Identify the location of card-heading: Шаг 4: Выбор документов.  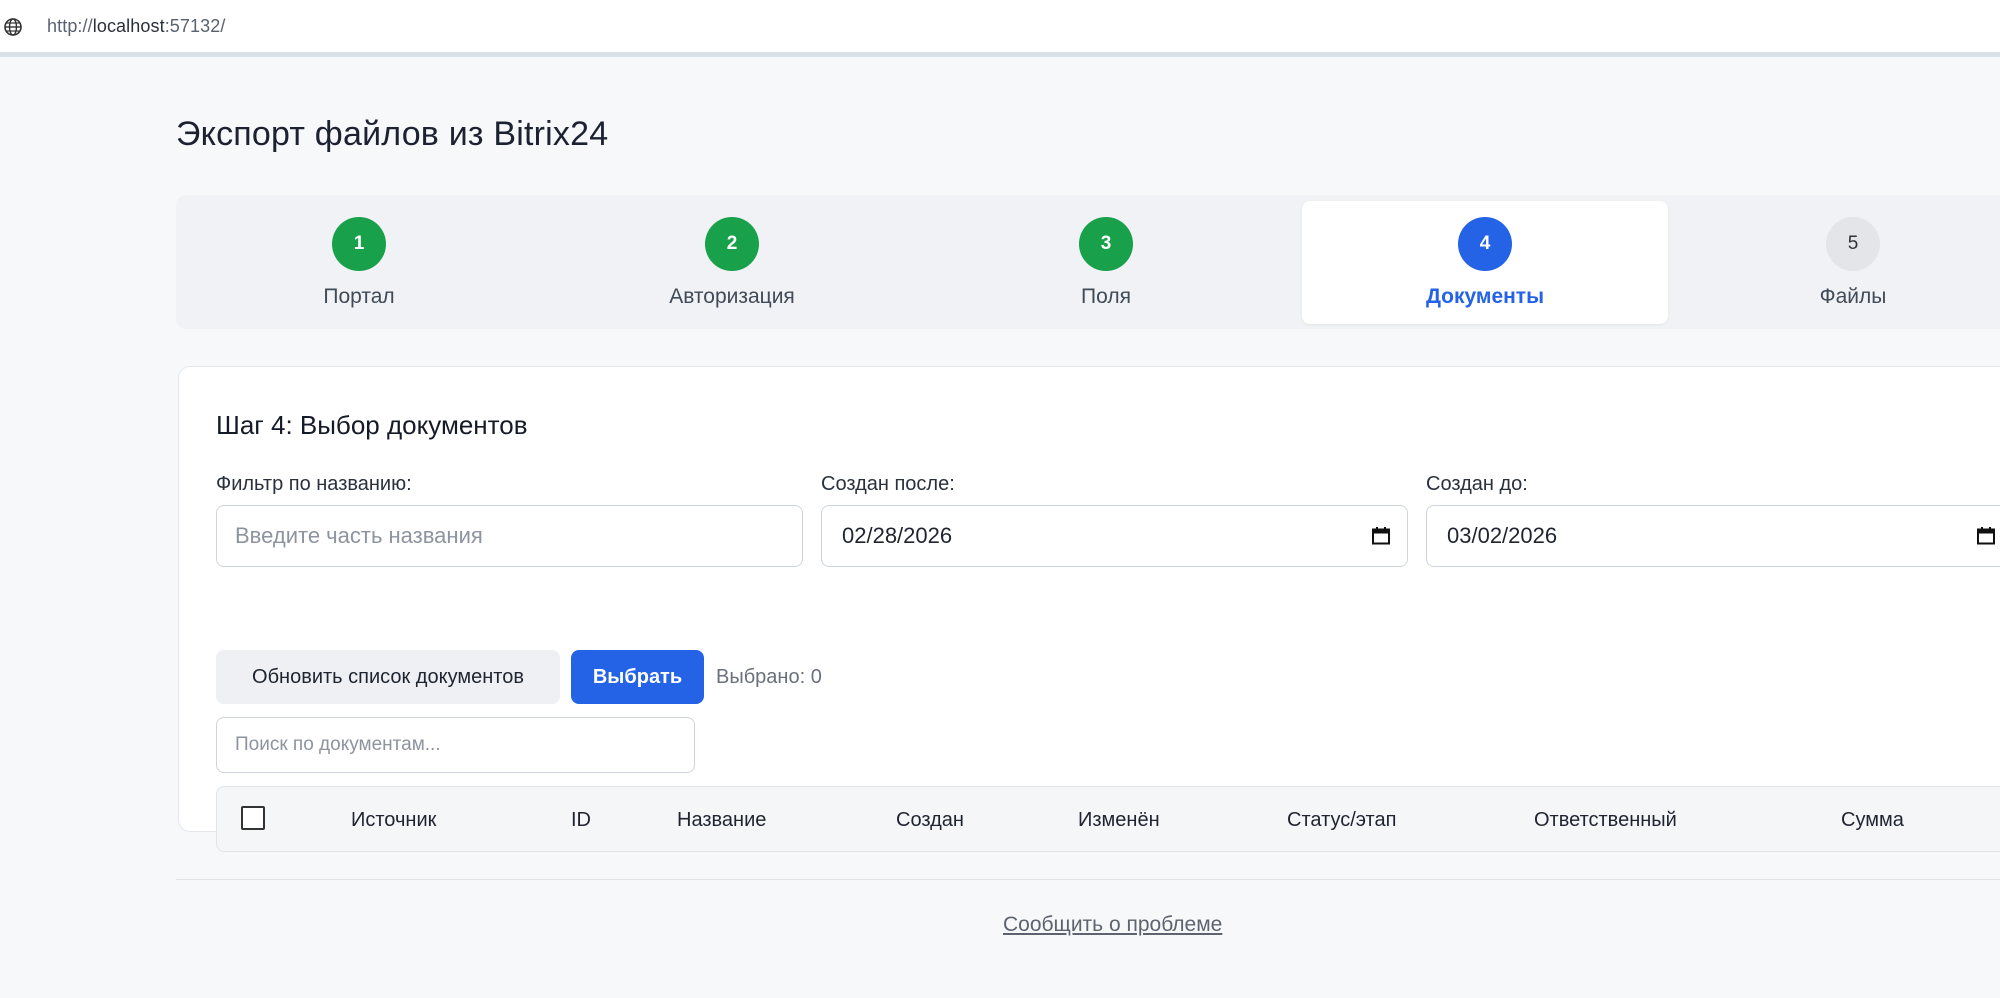
(372, 425).